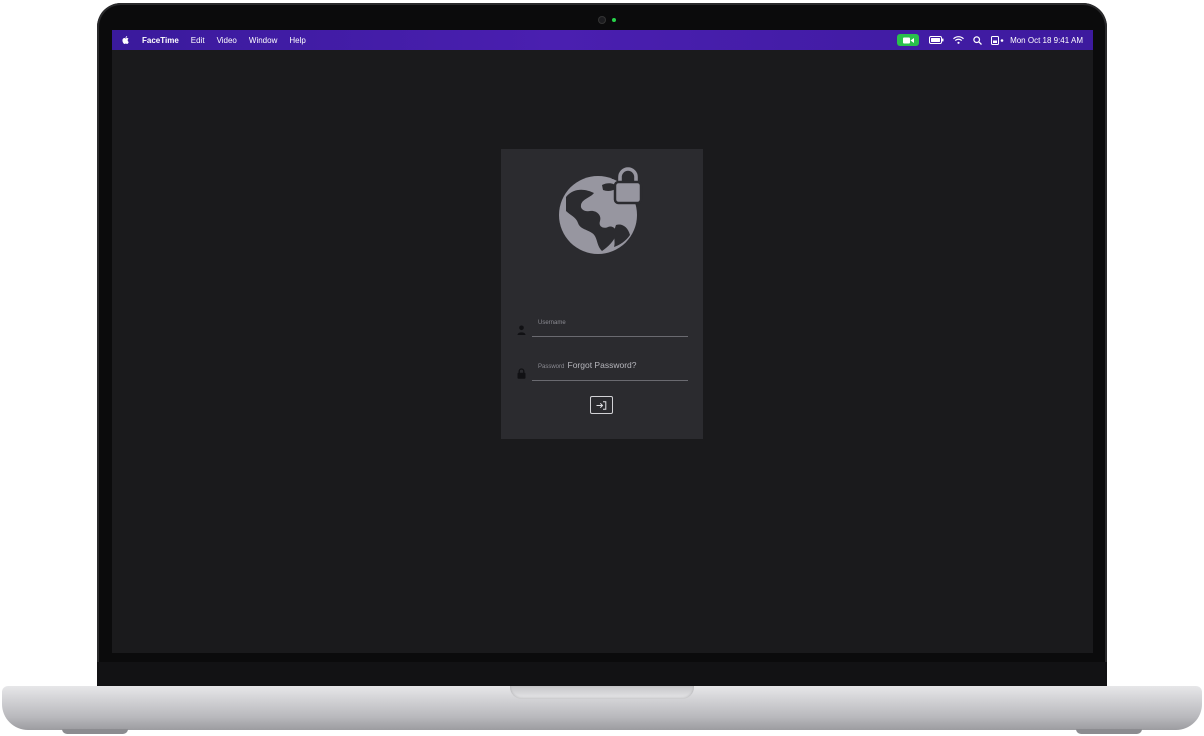 The width and height of the screenshot is (1204, 736). Describe the element at coordinates (521, 330) in the screenshot. I see `user-icon` at that location.